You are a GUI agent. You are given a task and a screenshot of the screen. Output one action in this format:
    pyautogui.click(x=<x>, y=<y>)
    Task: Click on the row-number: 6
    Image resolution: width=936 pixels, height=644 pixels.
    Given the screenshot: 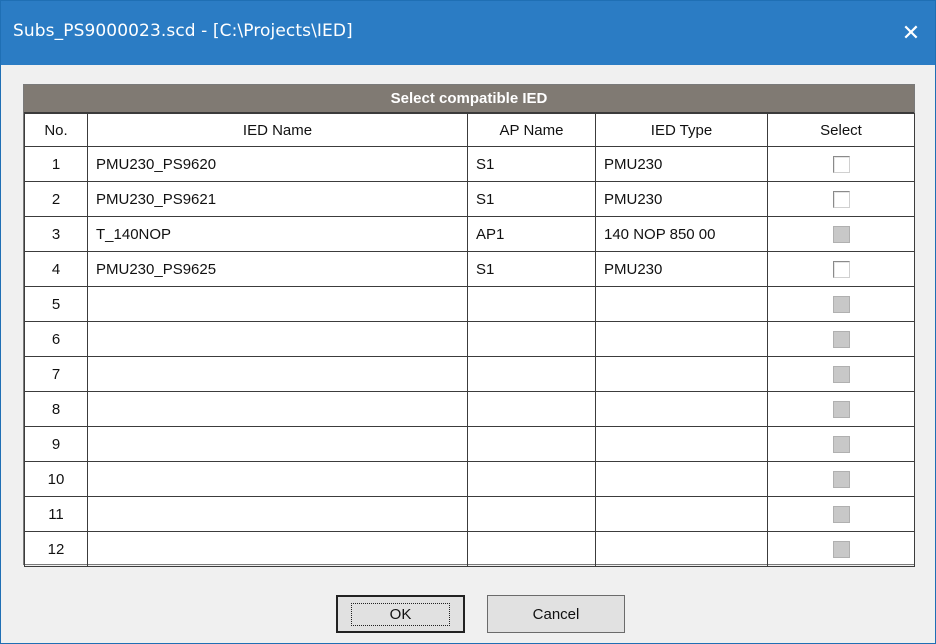 What is the action you would take?
    pyautogui.click(x=56, y=339)
    